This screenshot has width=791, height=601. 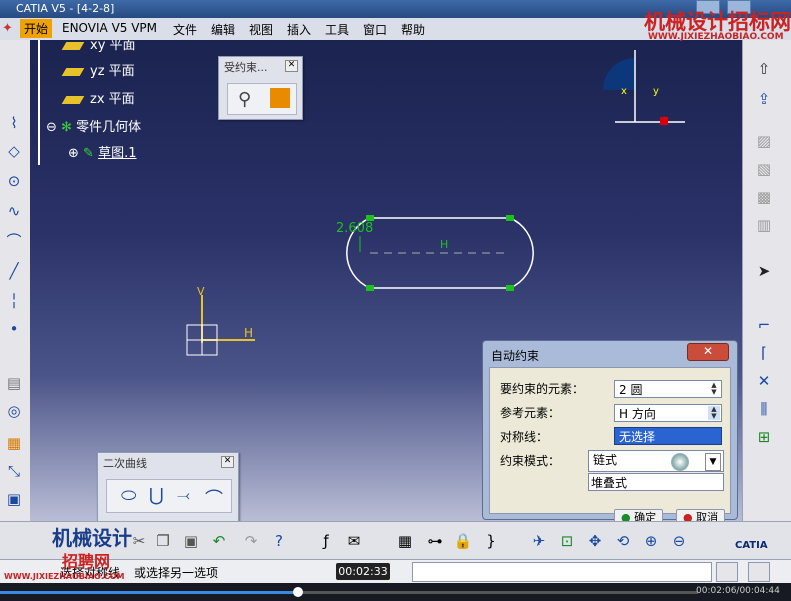 What do you see at coordinates (764, 197) in the screenshot?
I see `shaft-icon: ▩` at bounding box center [764, 197].